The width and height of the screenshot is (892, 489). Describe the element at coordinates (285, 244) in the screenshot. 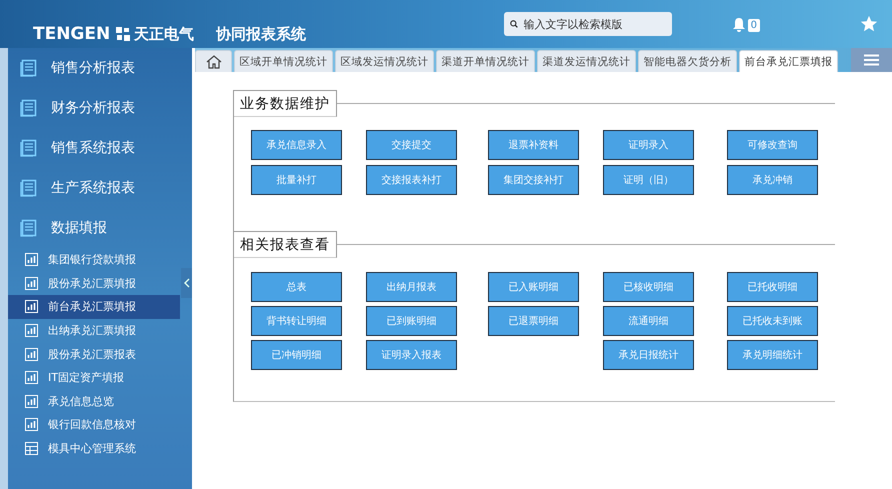

I see `section-title: 相关报表查看` at that location.